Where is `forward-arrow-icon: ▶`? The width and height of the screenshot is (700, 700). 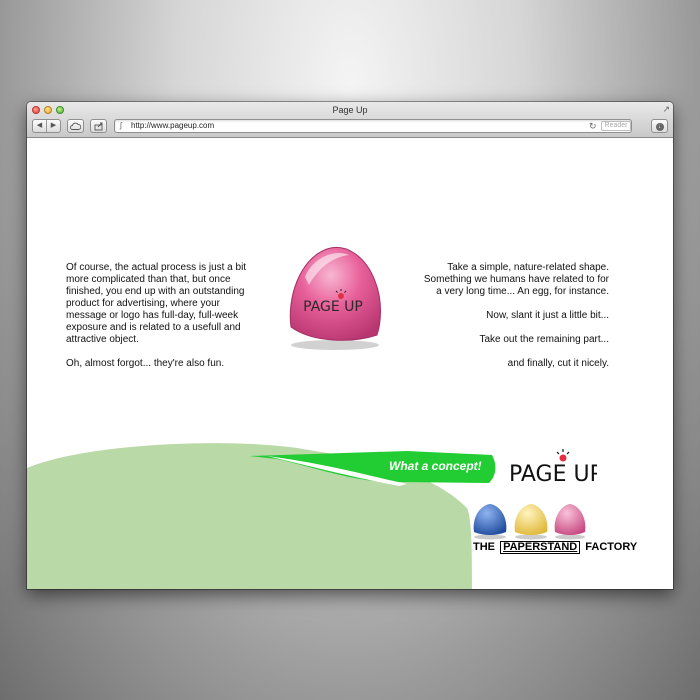 forward-arrow-icon: ▶ is located at coordinates (53, 126).